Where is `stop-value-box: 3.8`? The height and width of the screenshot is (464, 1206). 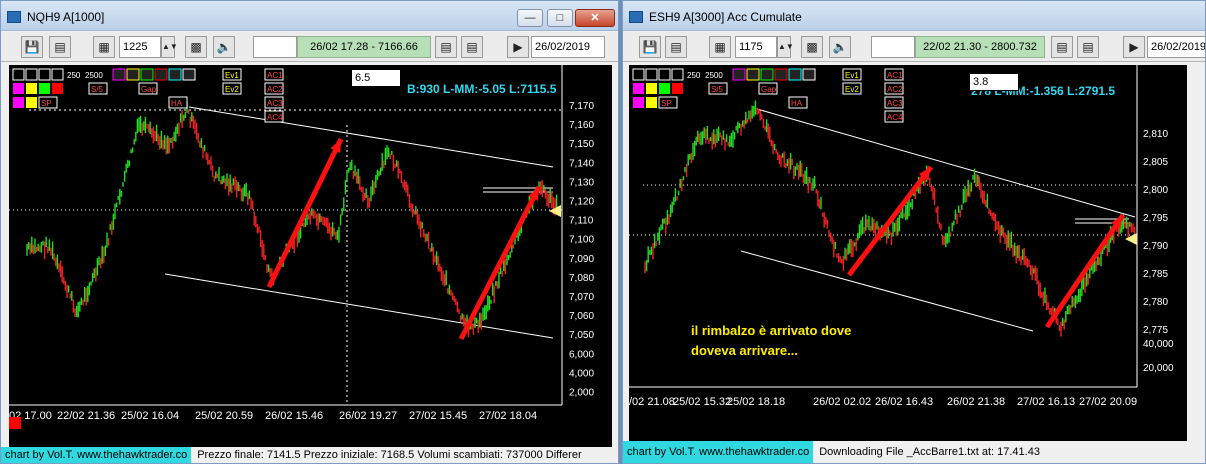 stop-value-box: 3.8 is located at coordinates (994, 82).